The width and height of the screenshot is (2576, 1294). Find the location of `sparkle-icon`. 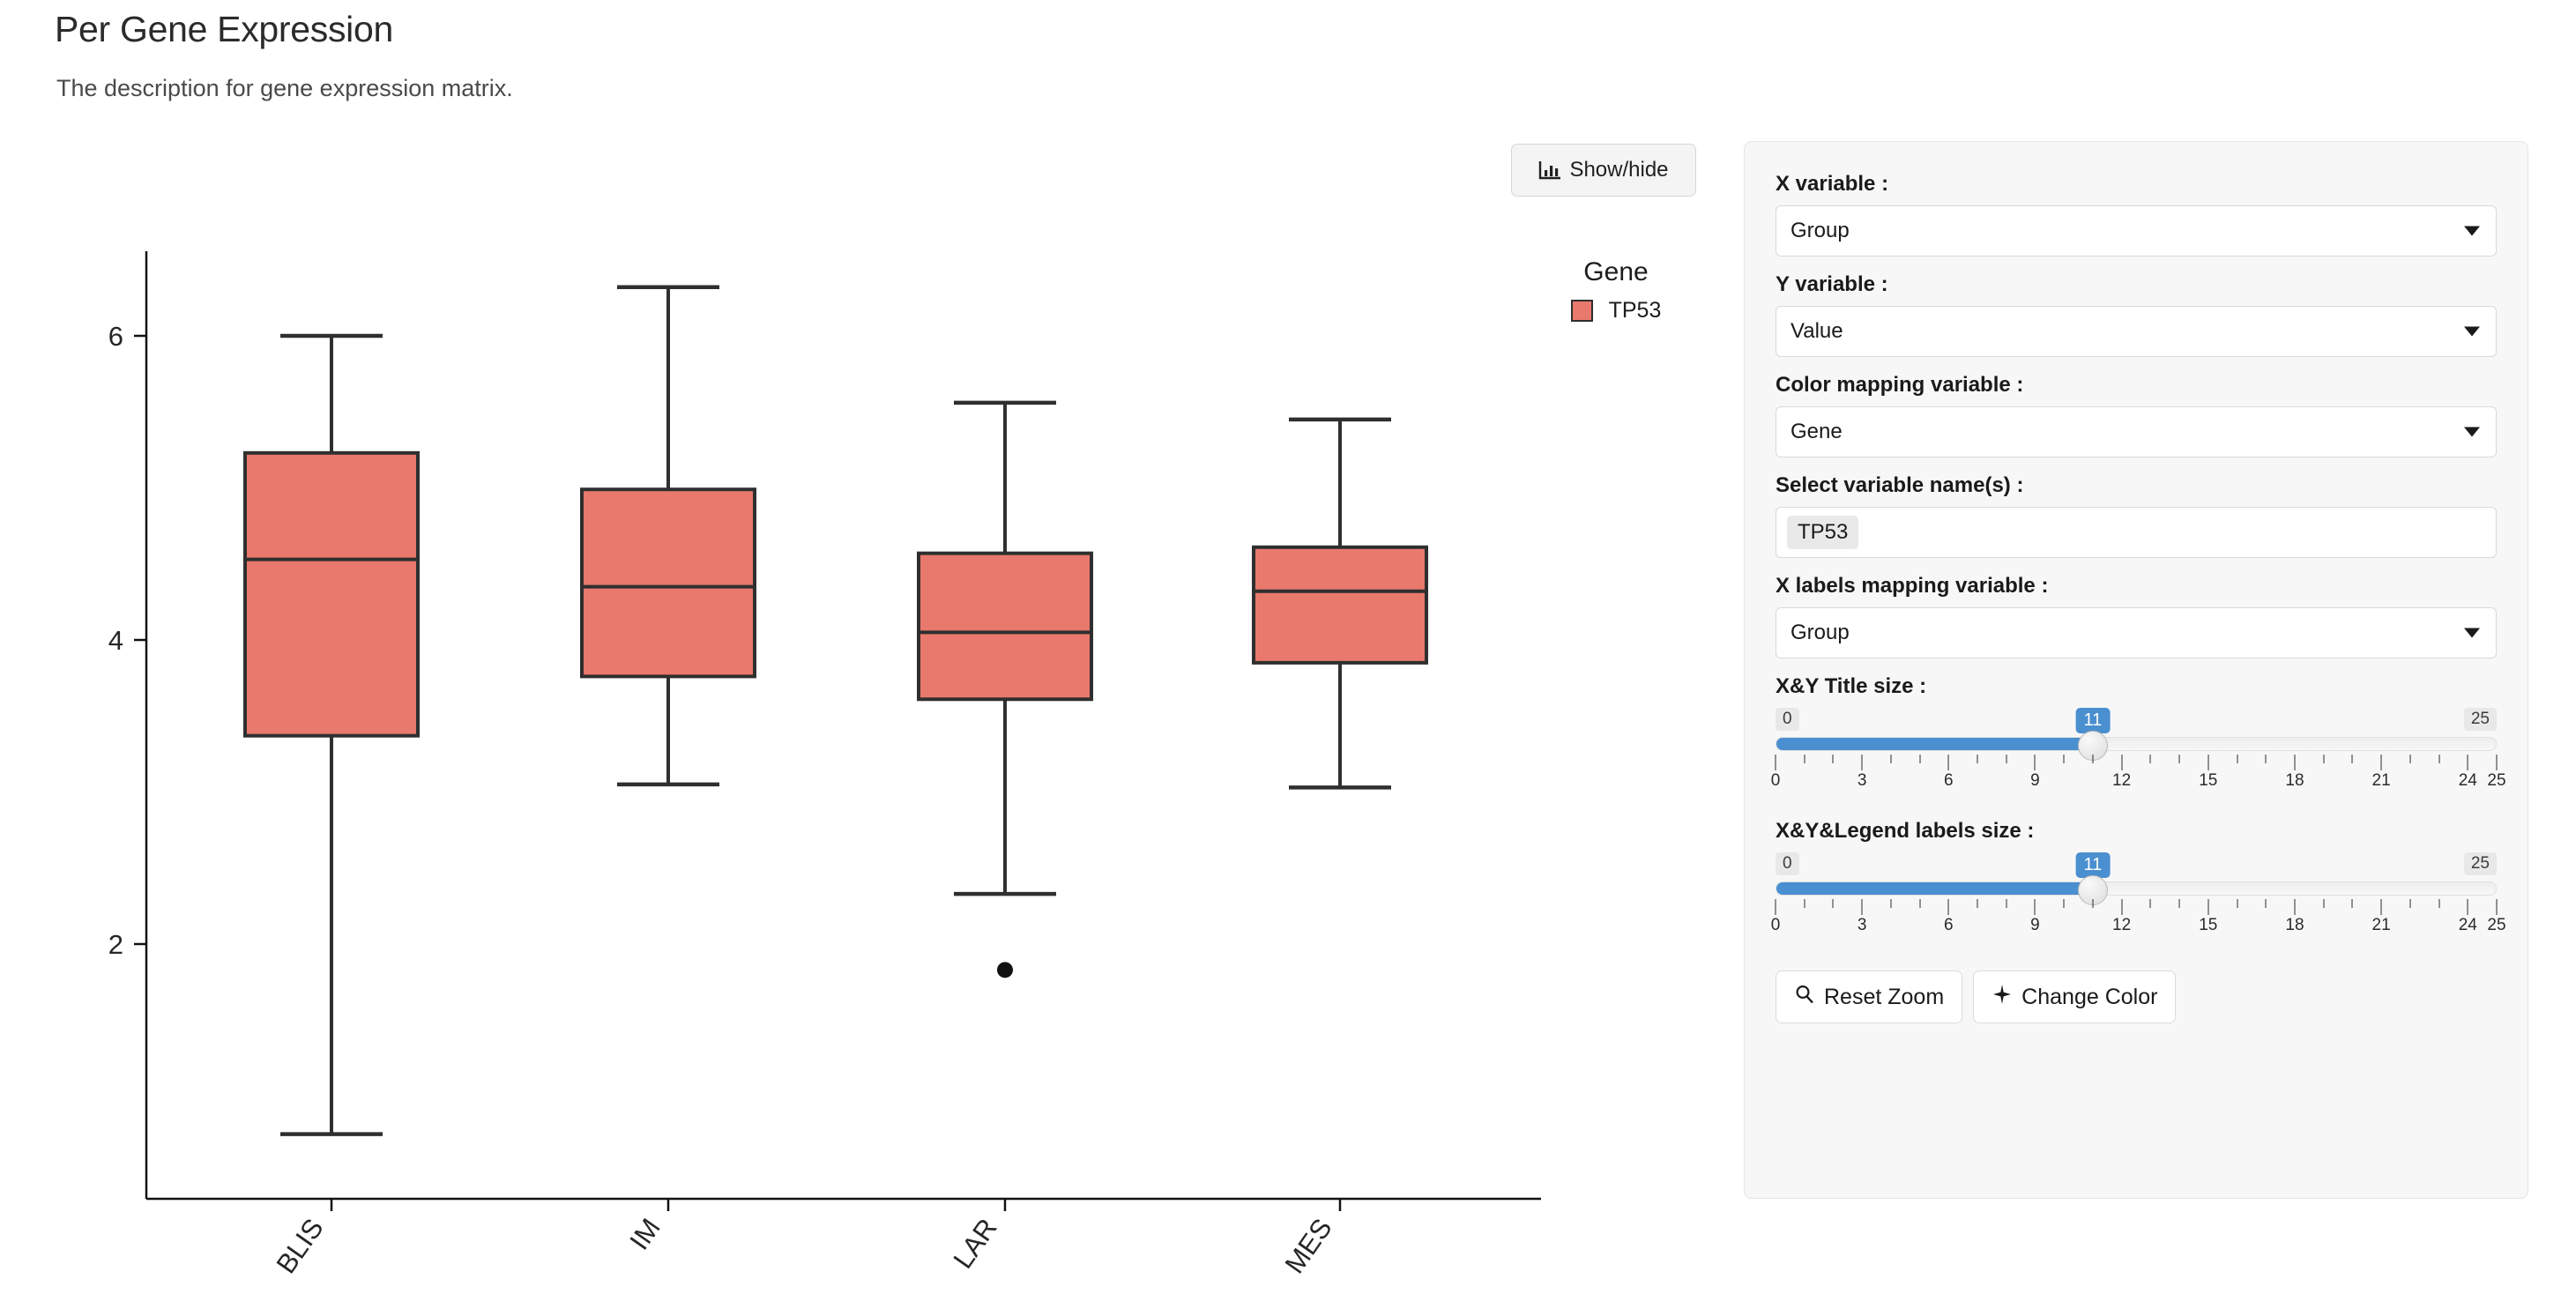

sparkle-icon is located at coordinates (2002, 997).